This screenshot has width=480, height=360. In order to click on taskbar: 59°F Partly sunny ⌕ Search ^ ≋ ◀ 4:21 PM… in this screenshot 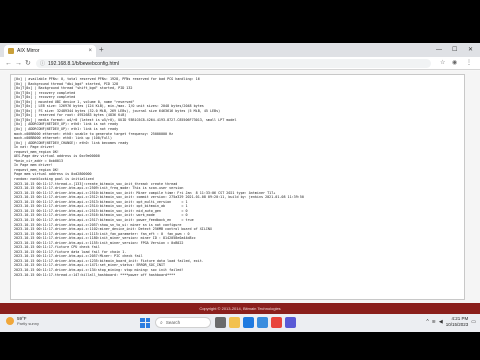, I will do `click(240, 323)`.